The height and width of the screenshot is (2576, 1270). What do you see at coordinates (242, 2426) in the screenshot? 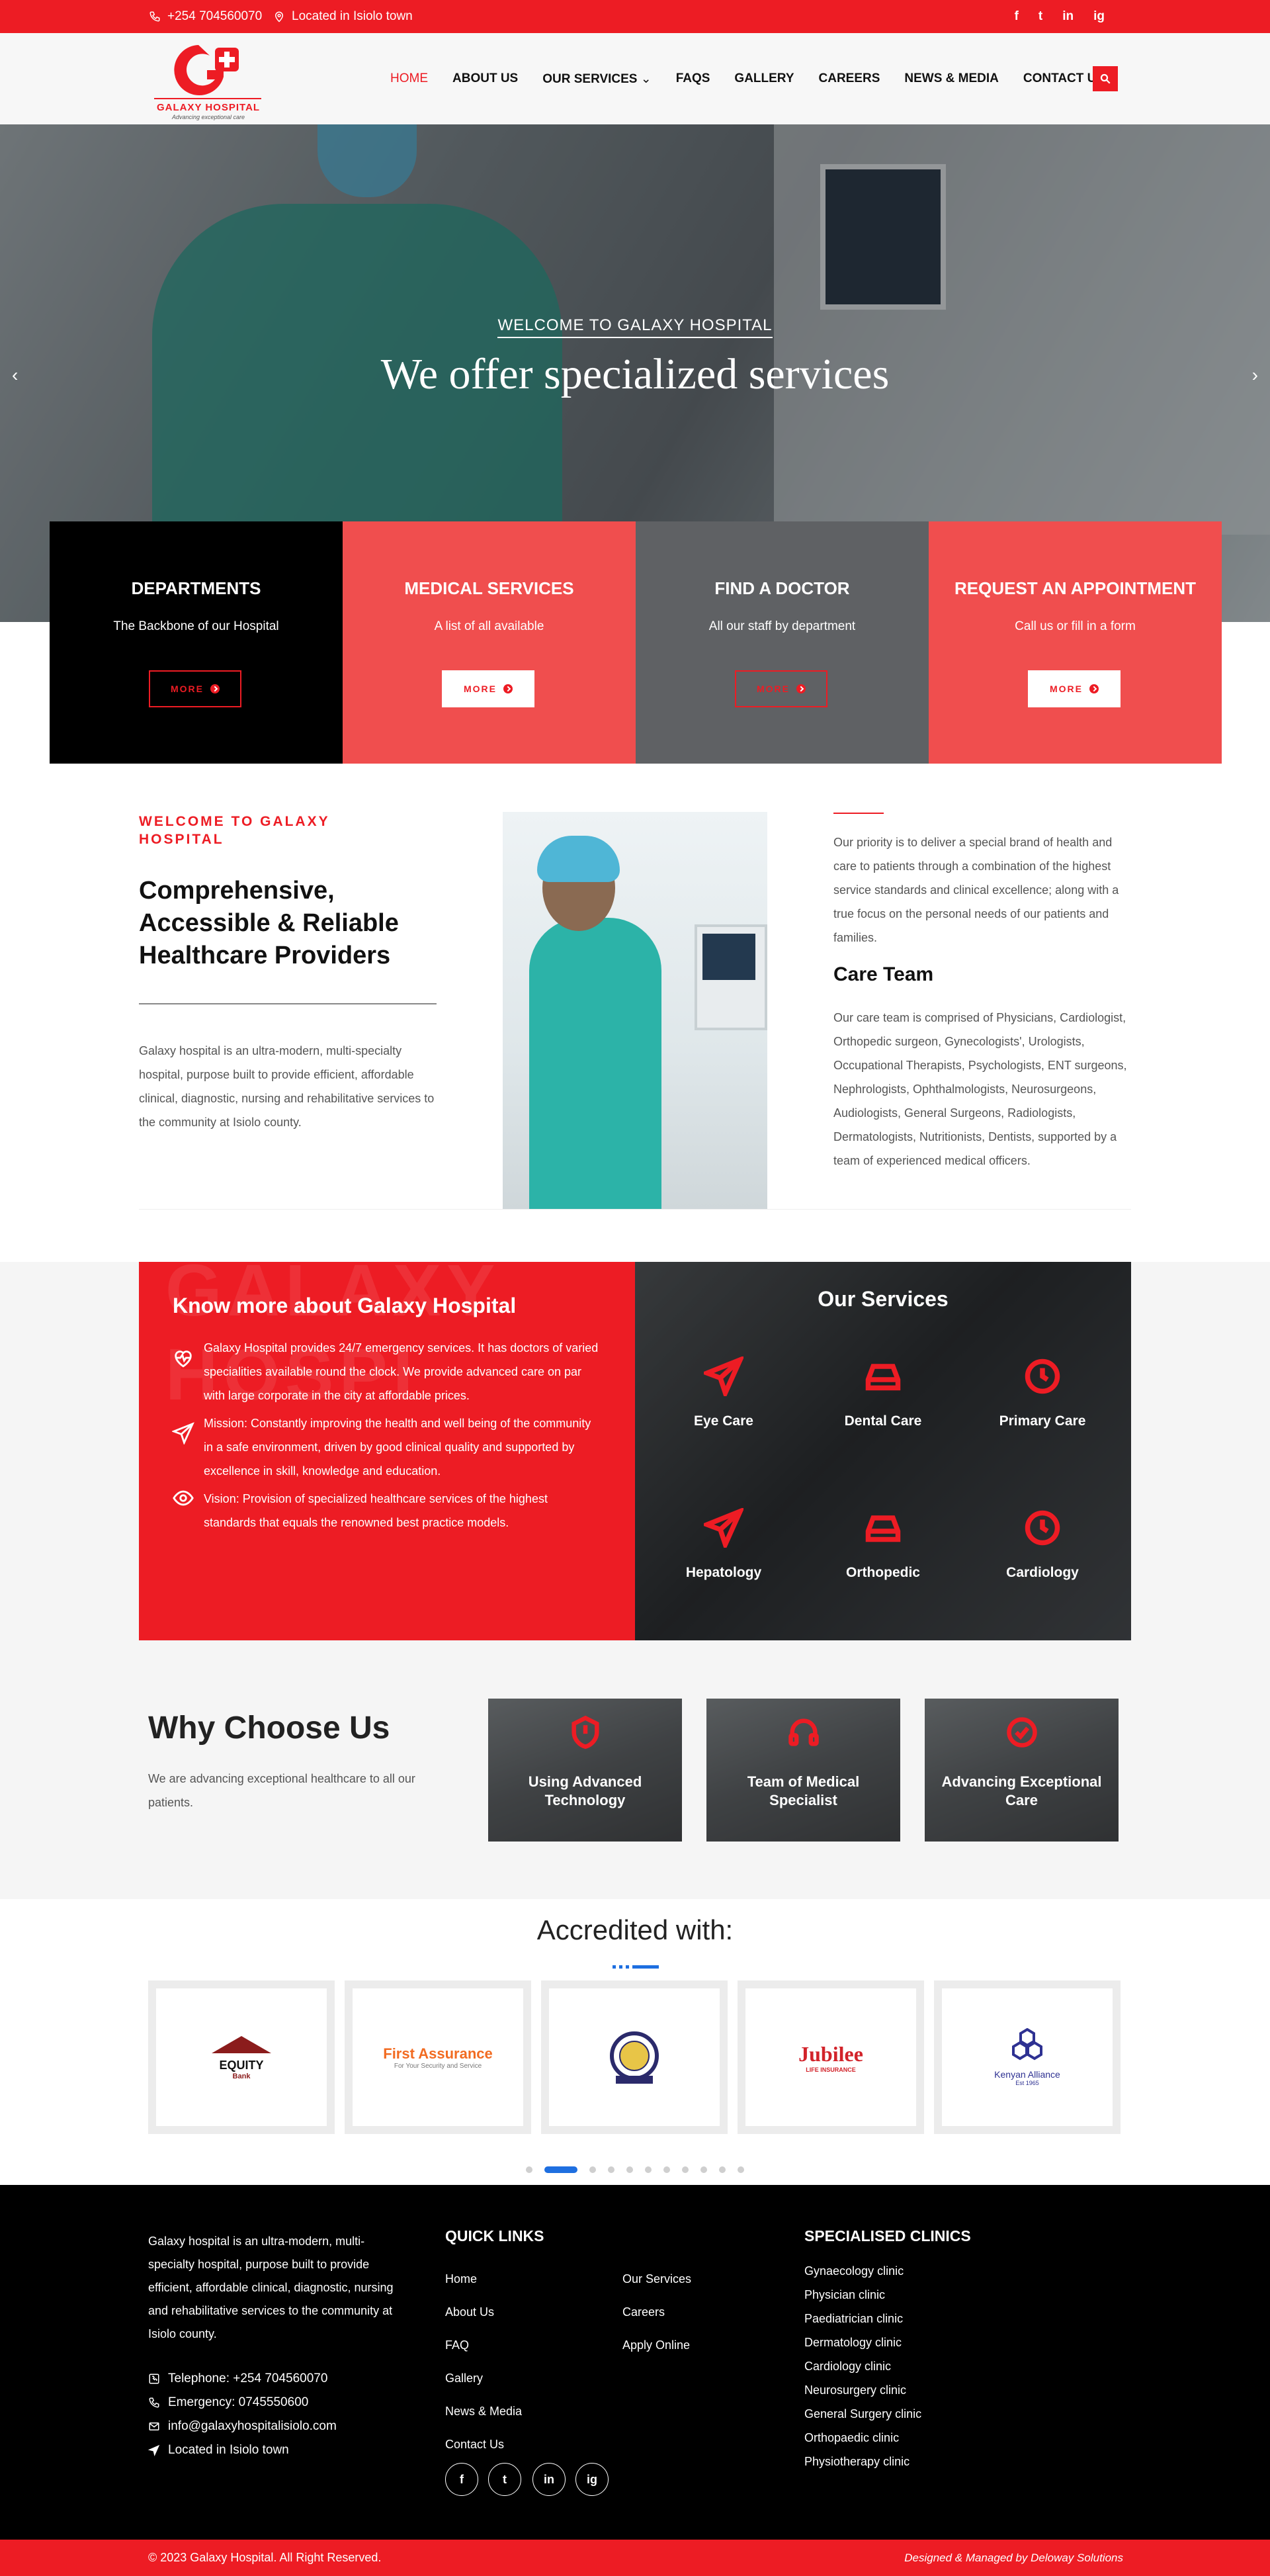
I see `footer-email: info@galaxyhospitalisiolo.com` at bounding box center [242, 2426].